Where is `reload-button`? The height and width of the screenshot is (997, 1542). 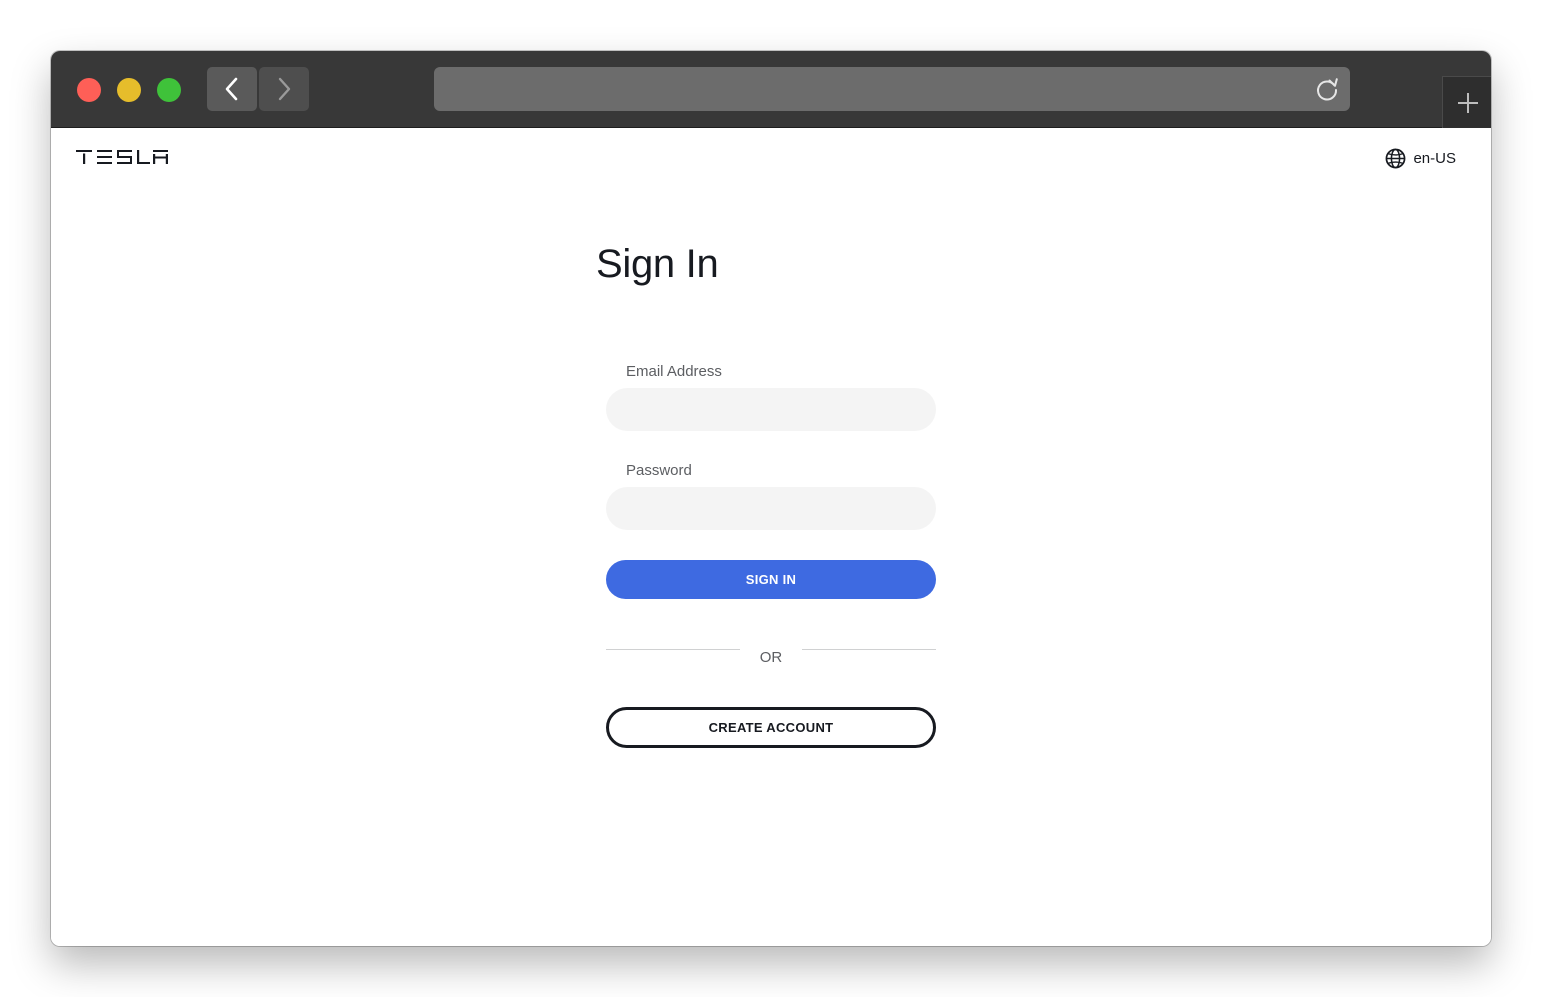 reload-button is located at coordinates (1327, 89).